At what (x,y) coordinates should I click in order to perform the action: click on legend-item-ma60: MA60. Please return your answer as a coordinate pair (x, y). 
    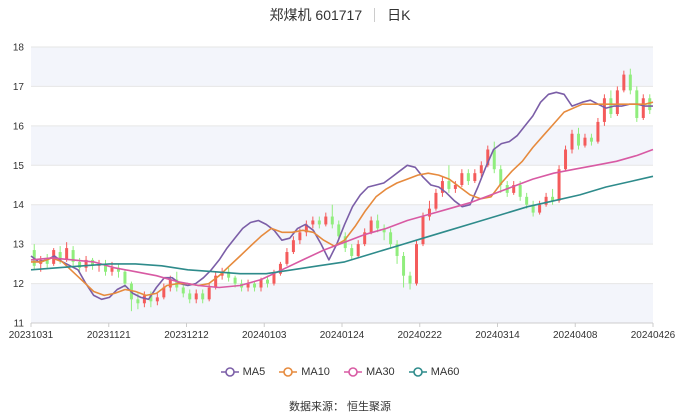
    Looking at the image, I should click on (433, 372).